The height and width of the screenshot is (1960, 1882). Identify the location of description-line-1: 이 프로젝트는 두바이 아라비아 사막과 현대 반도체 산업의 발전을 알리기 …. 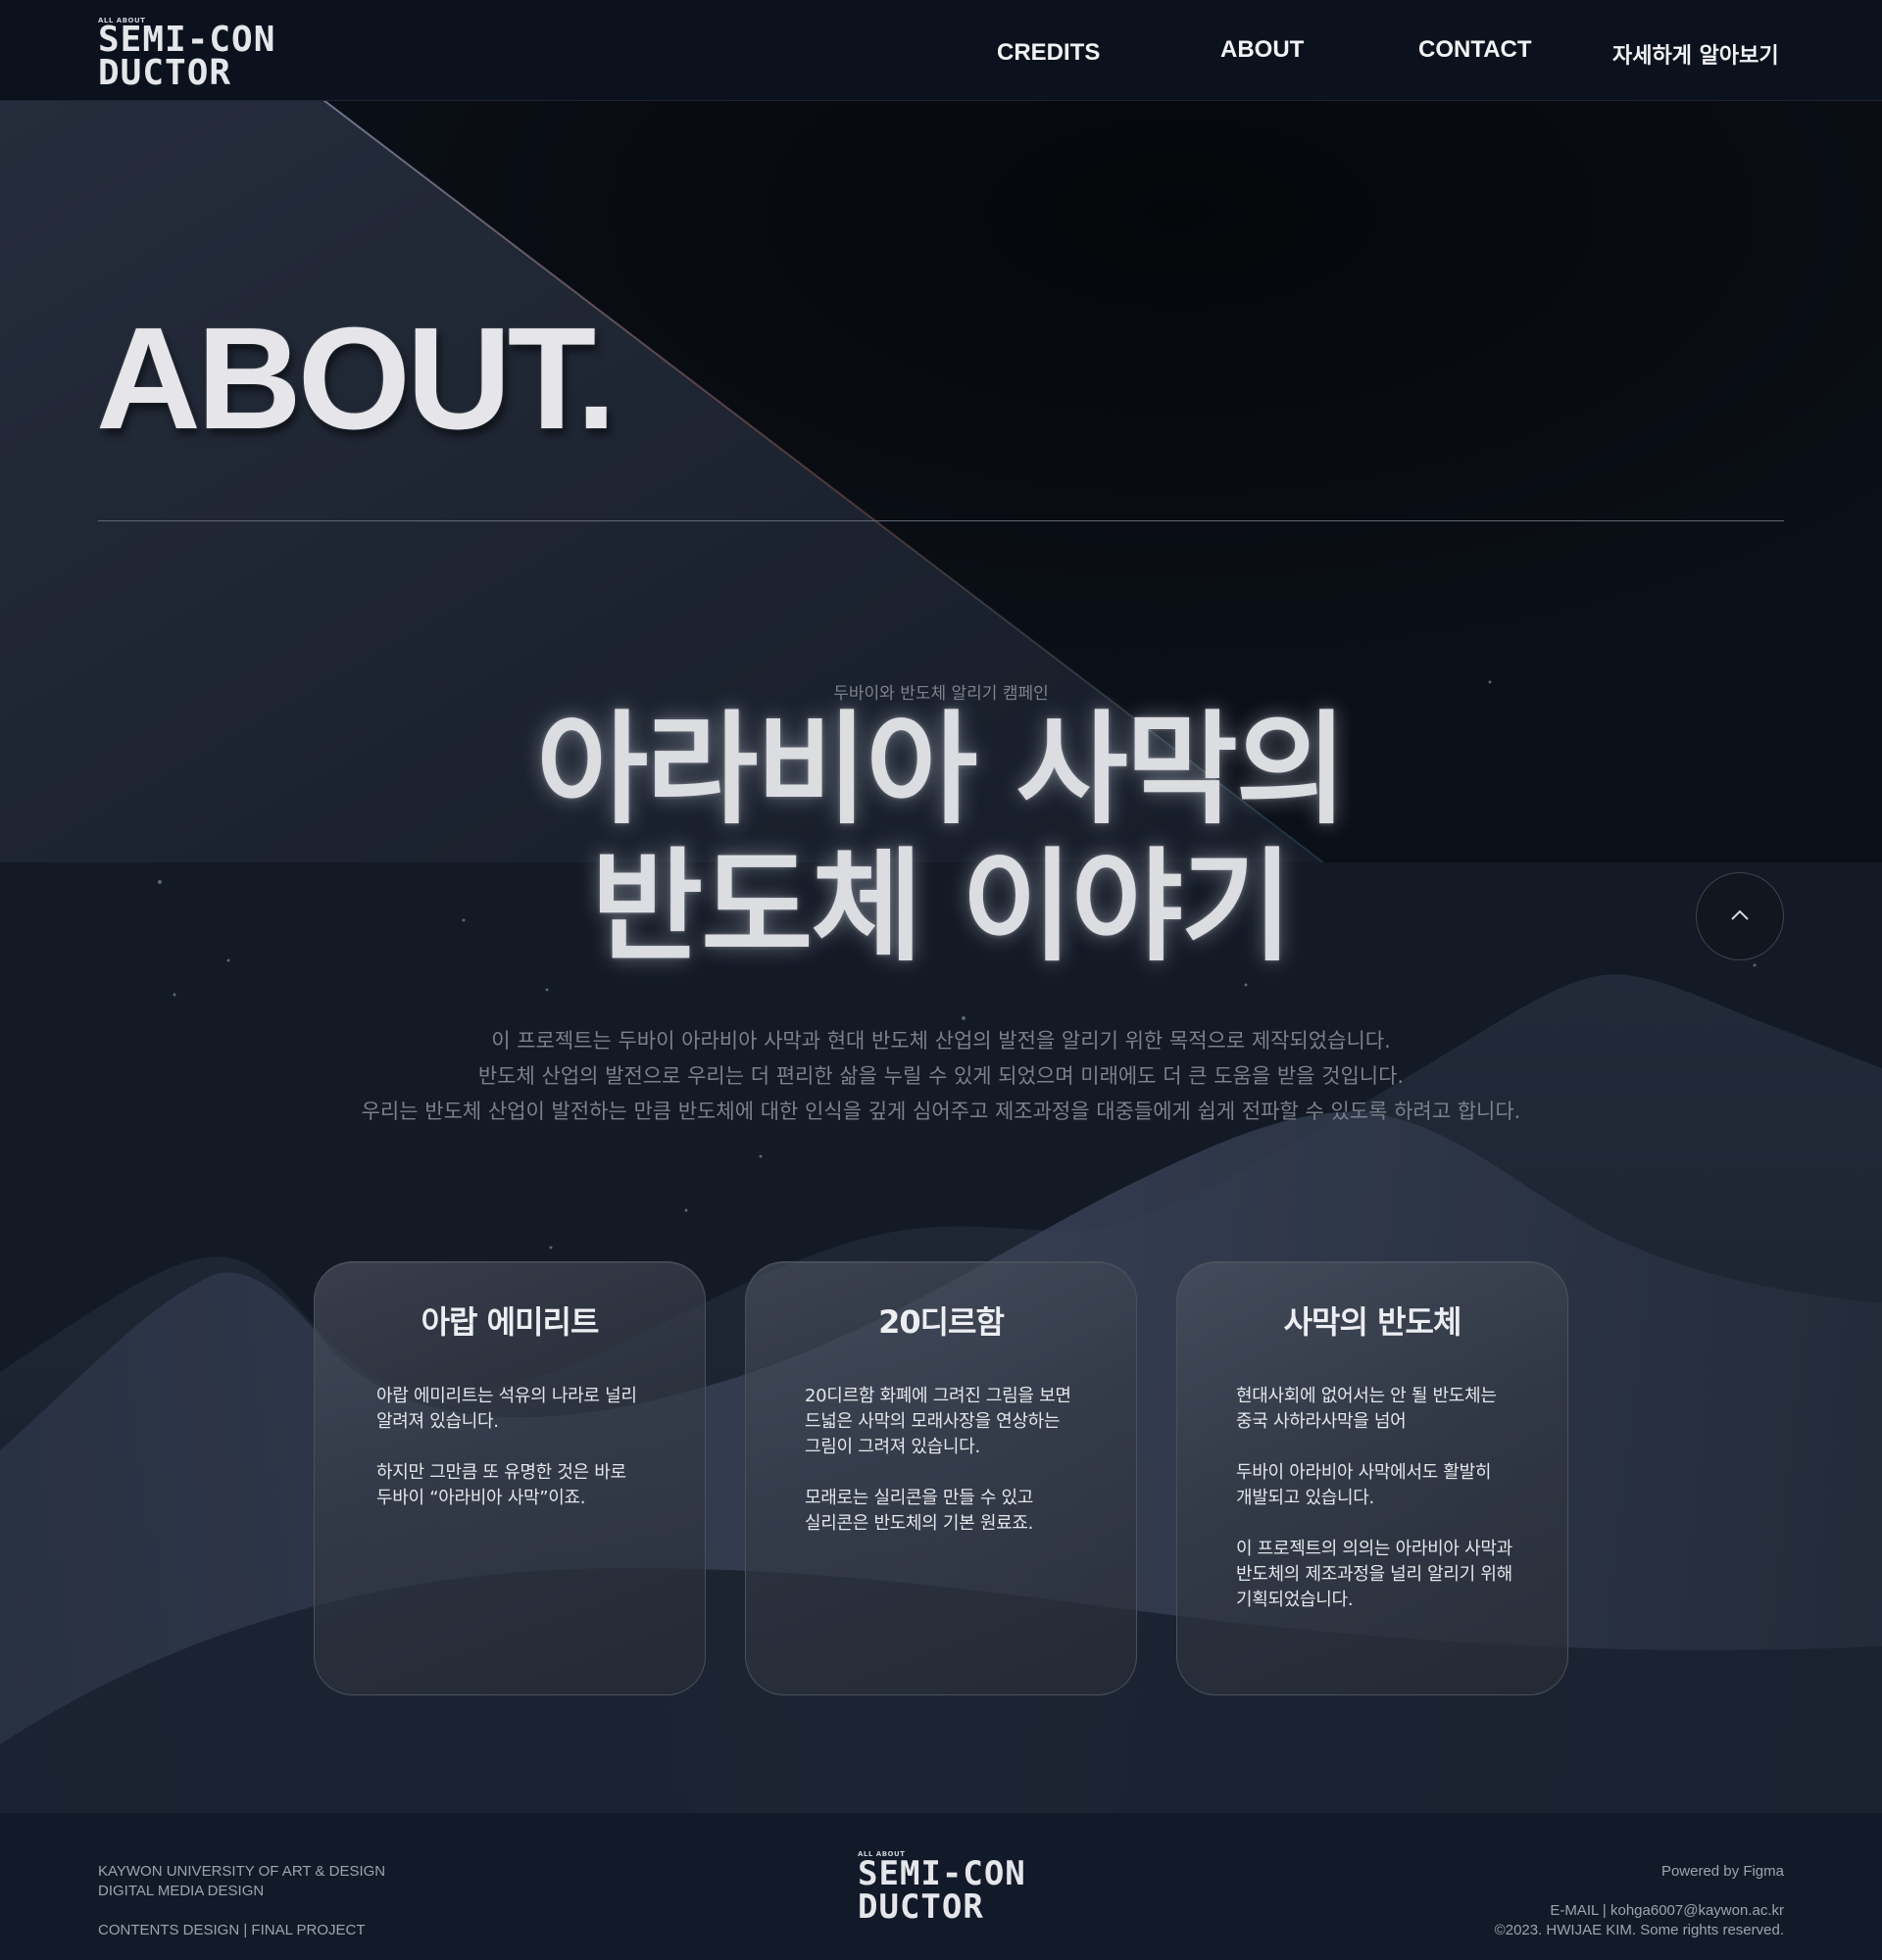
(941, 1041).